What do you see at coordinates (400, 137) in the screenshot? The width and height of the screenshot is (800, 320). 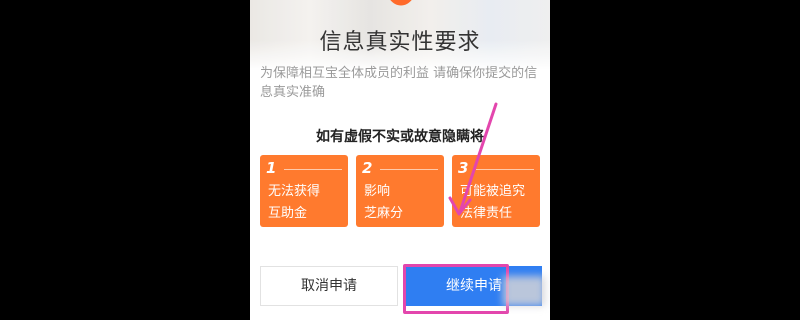 I see `warning-text: 如有虚假不实或故意隐瞒将` at bounding box center [400, 137].